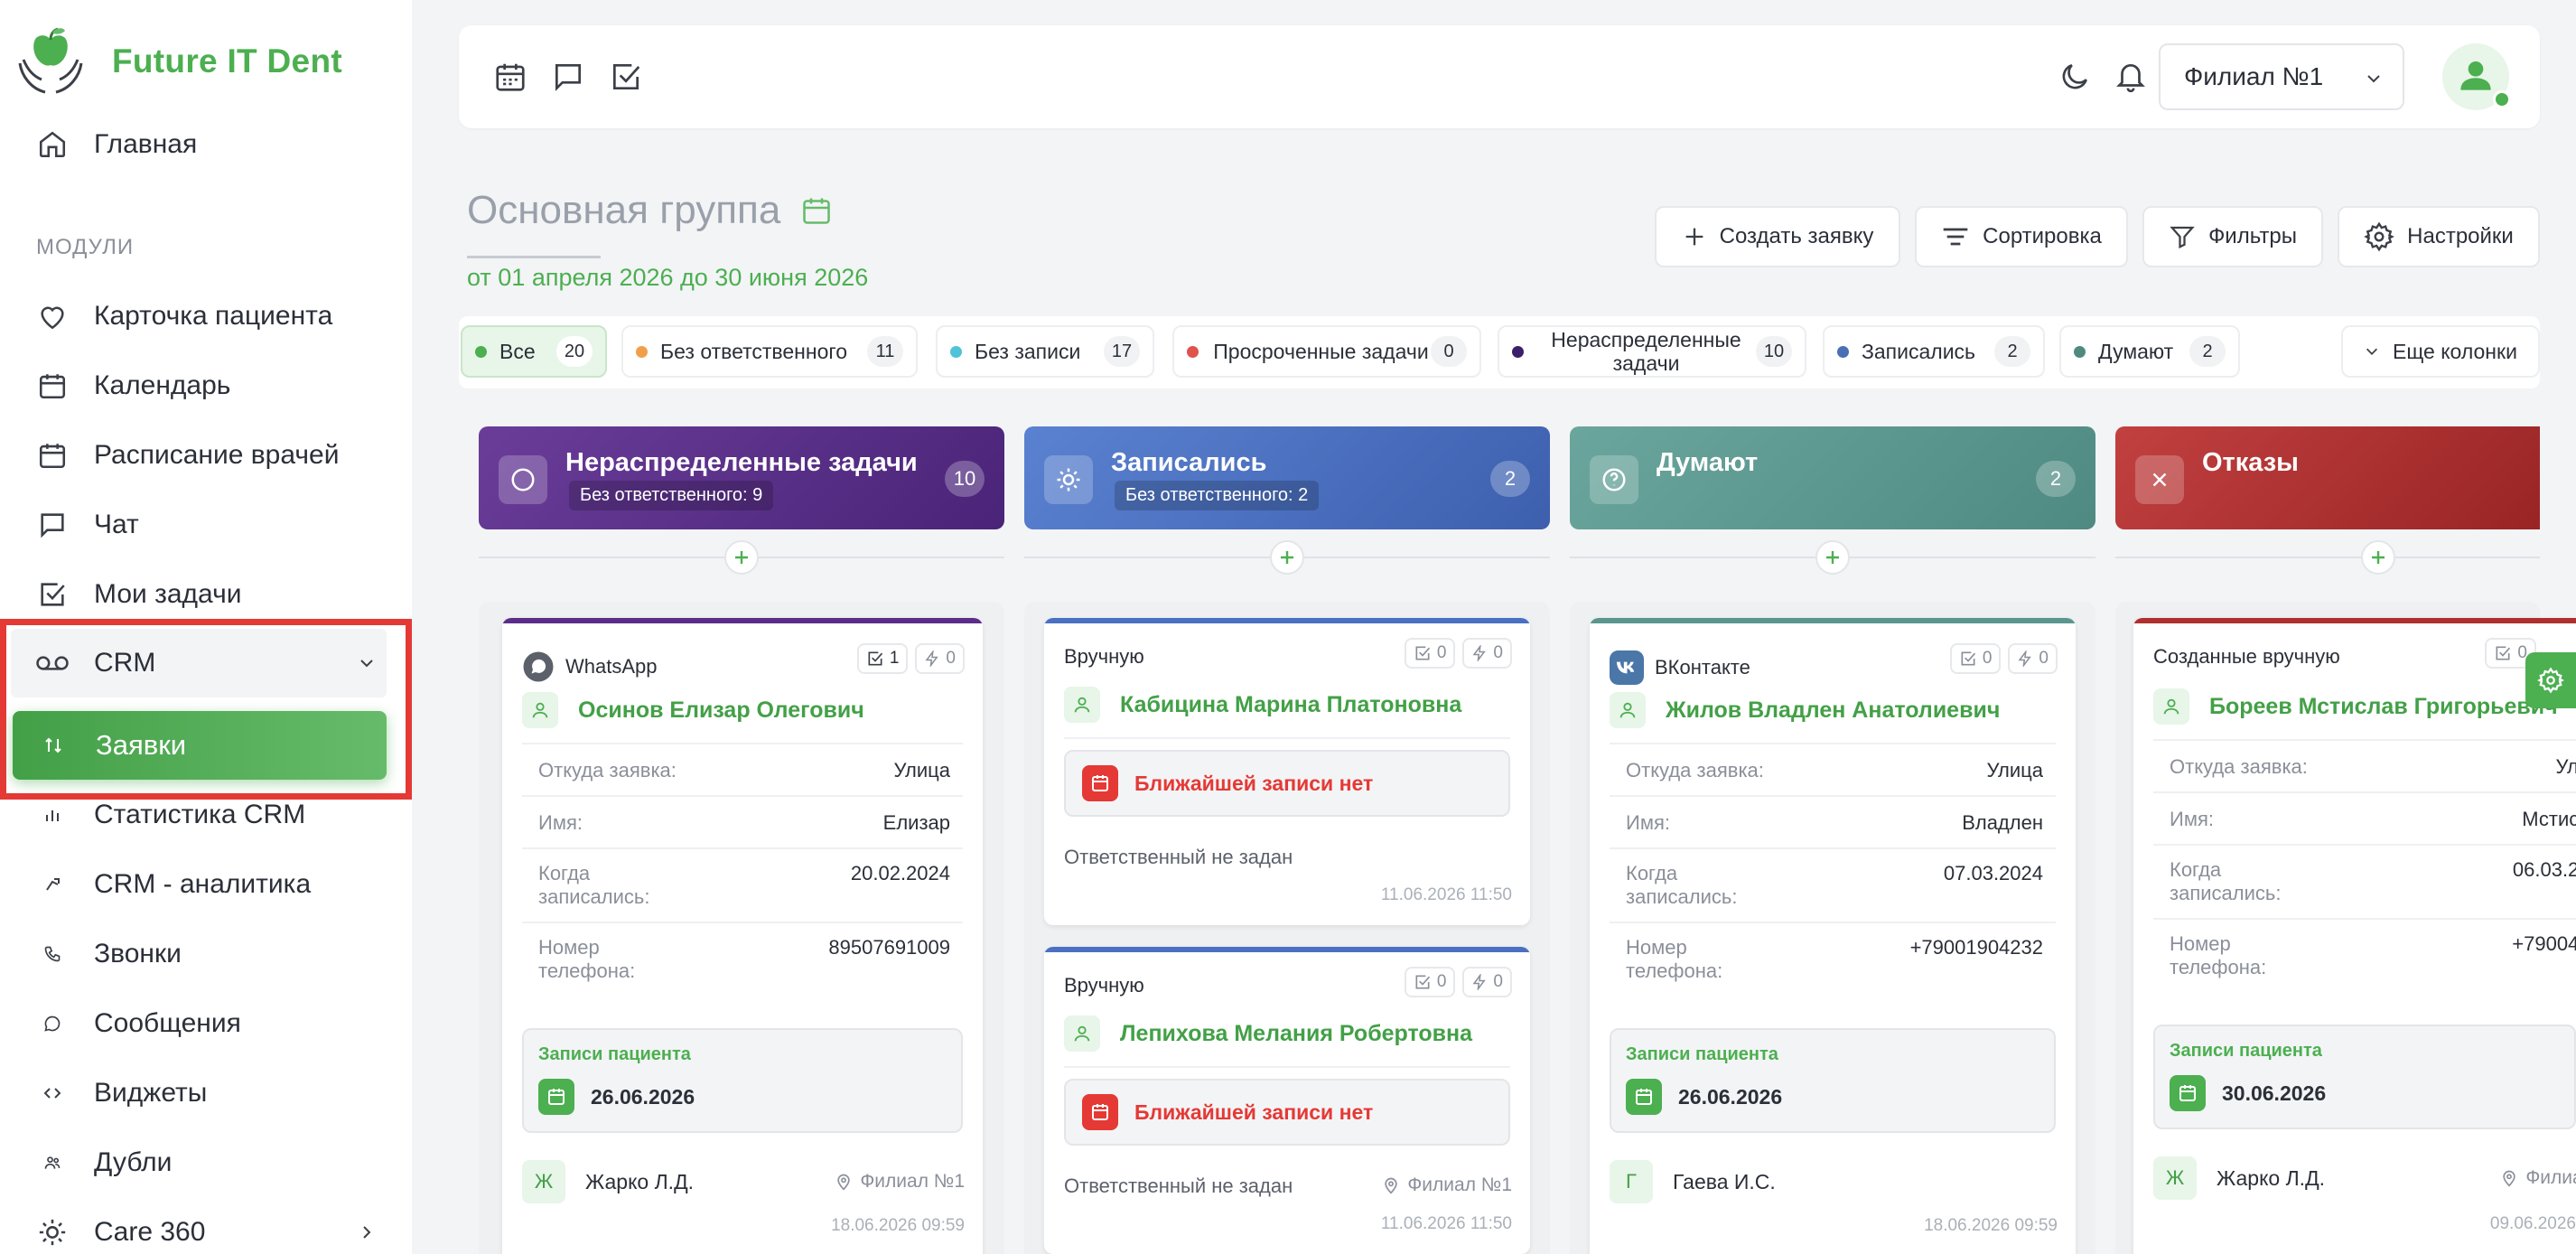 The width and height of the screenshot is (2576, 1254). What do you see at coordinates (1446, 894) in the screenshot?
I see `timestamp: 11.06.2026 11:50` at bounding box center [1446, 894].